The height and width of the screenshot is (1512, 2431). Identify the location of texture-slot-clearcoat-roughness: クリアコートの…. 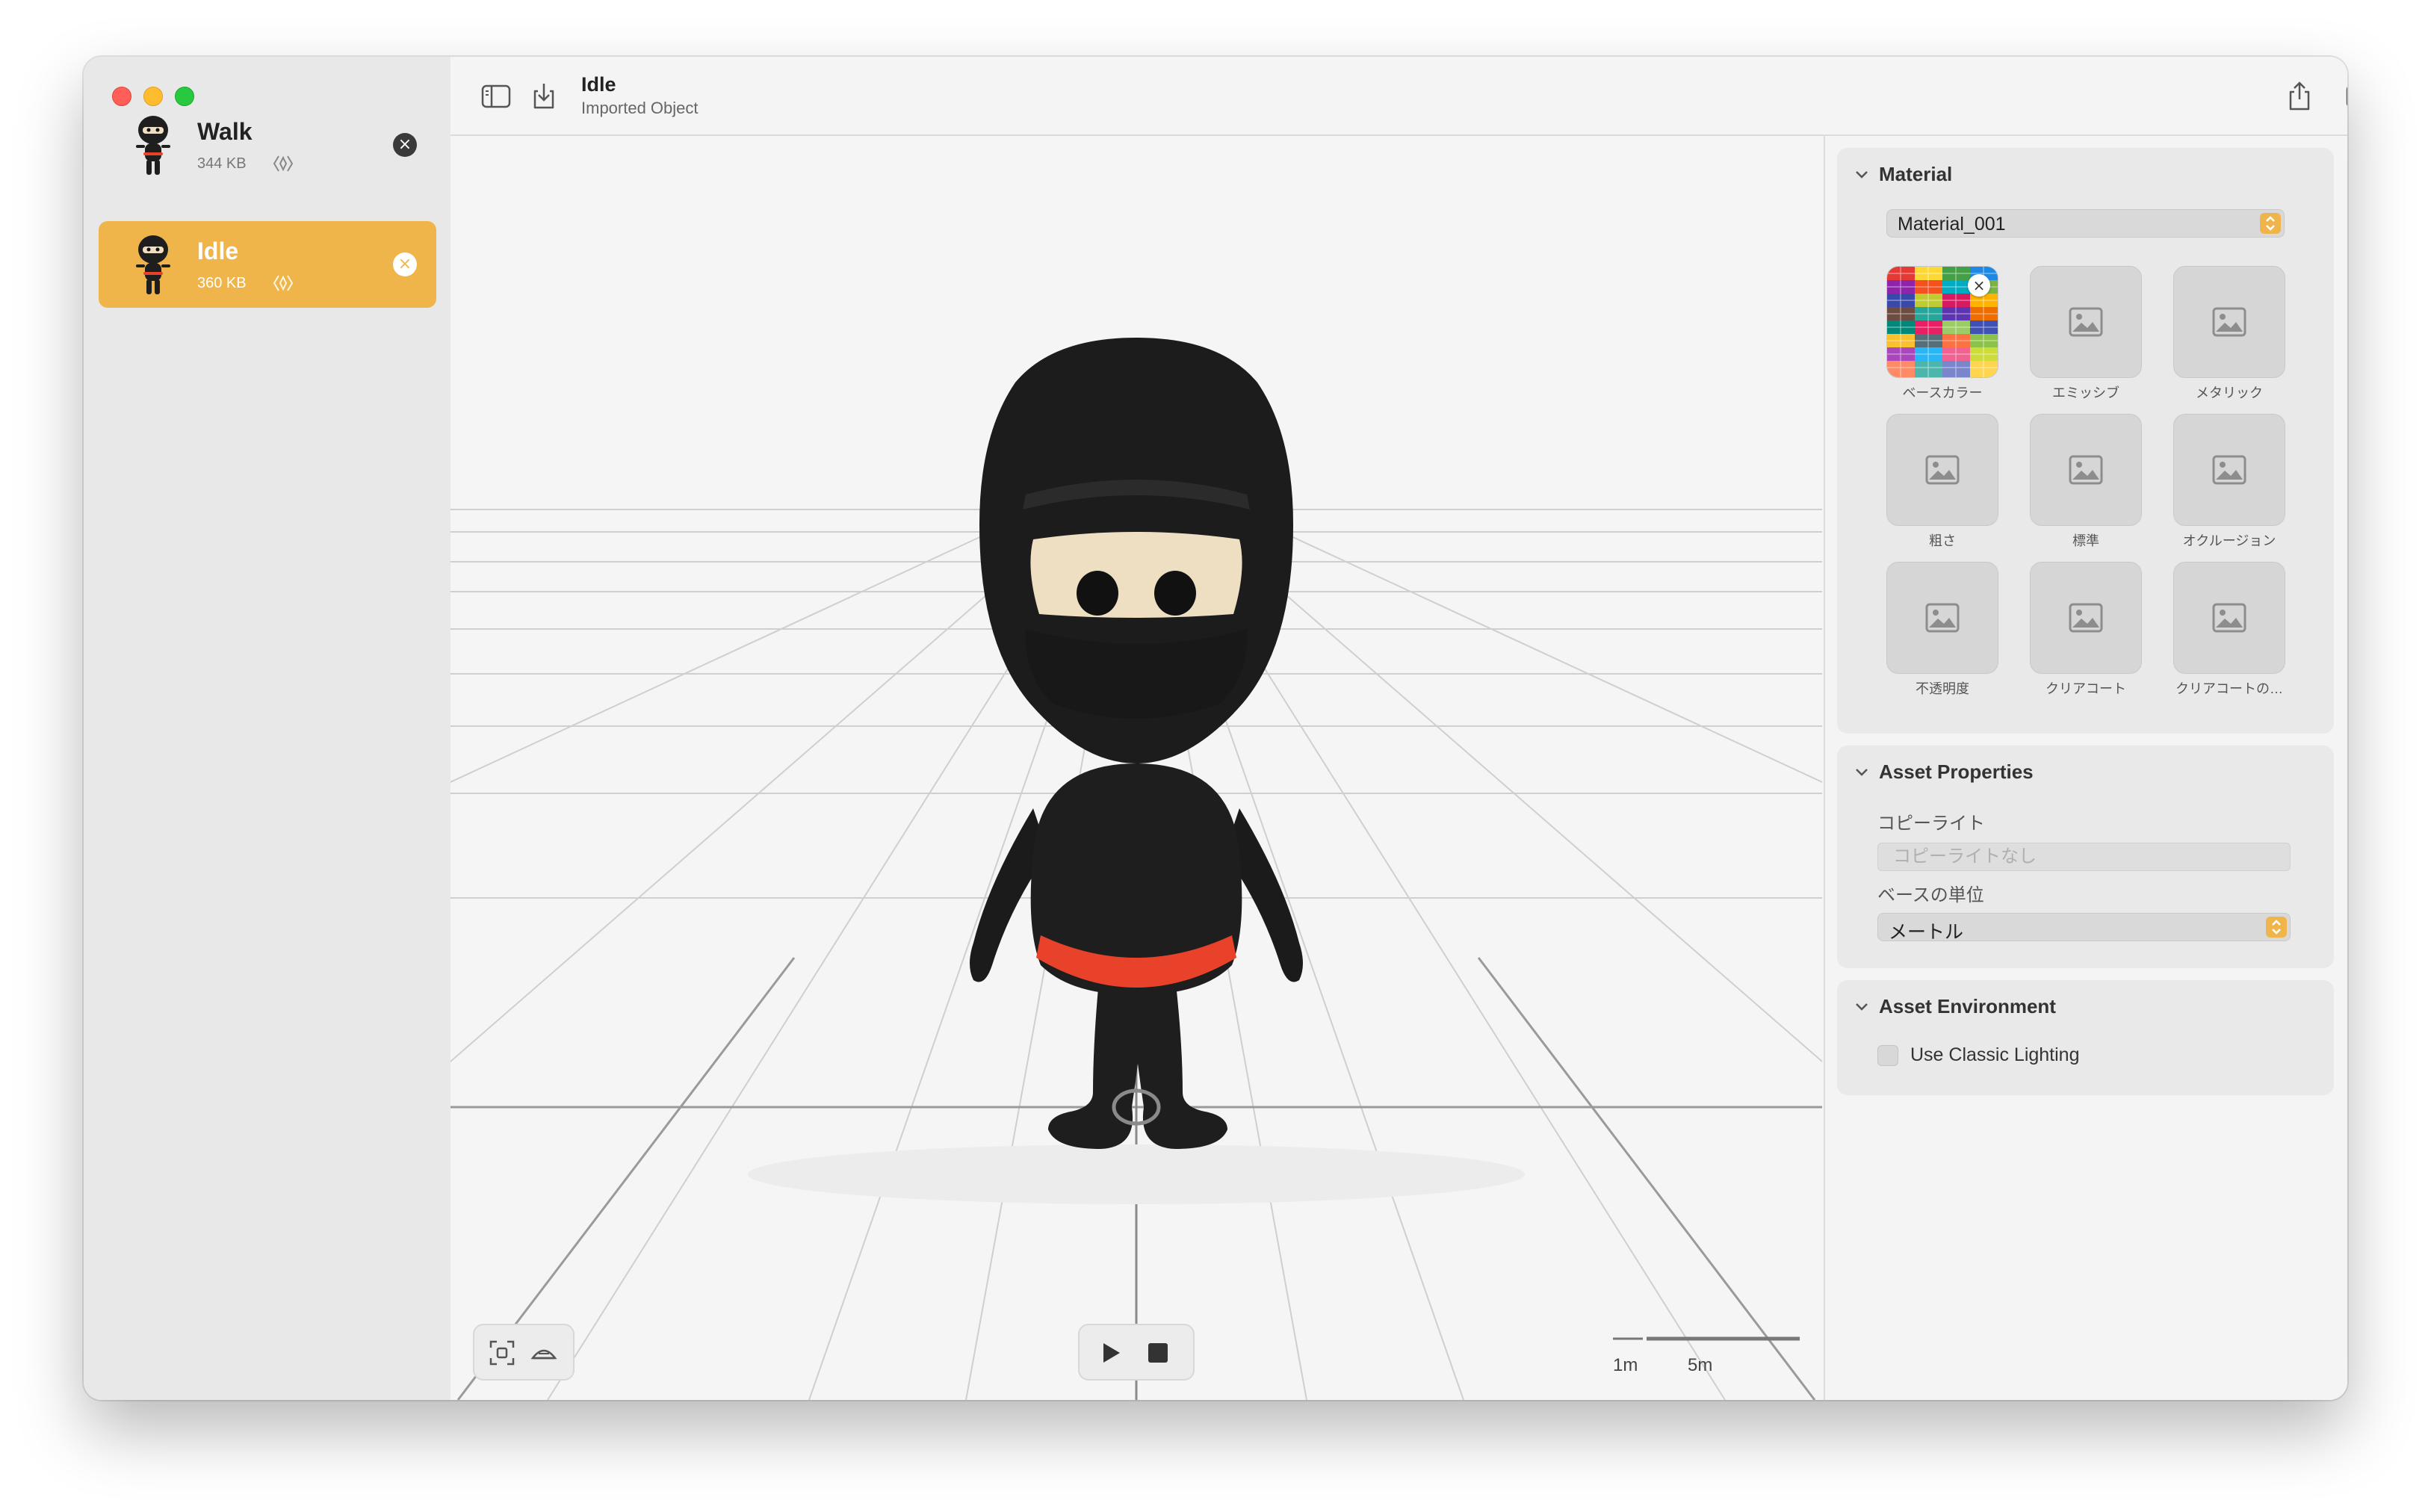
(2229, 630).